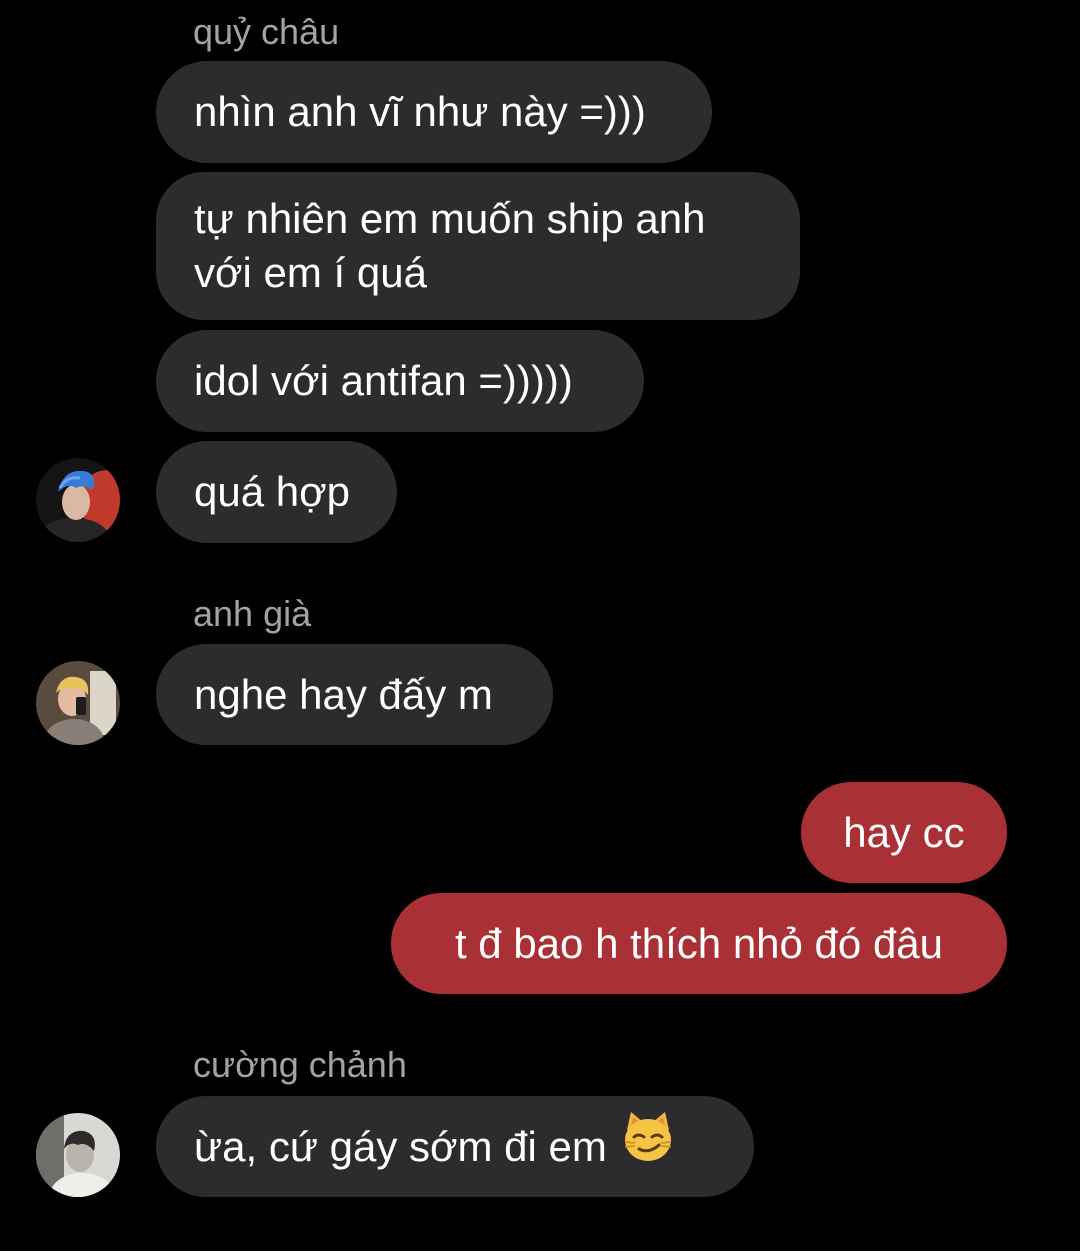 This screenshot has width=1080, height=1251. I want to click on message-text-line: với em í quá, so click(310, 272).